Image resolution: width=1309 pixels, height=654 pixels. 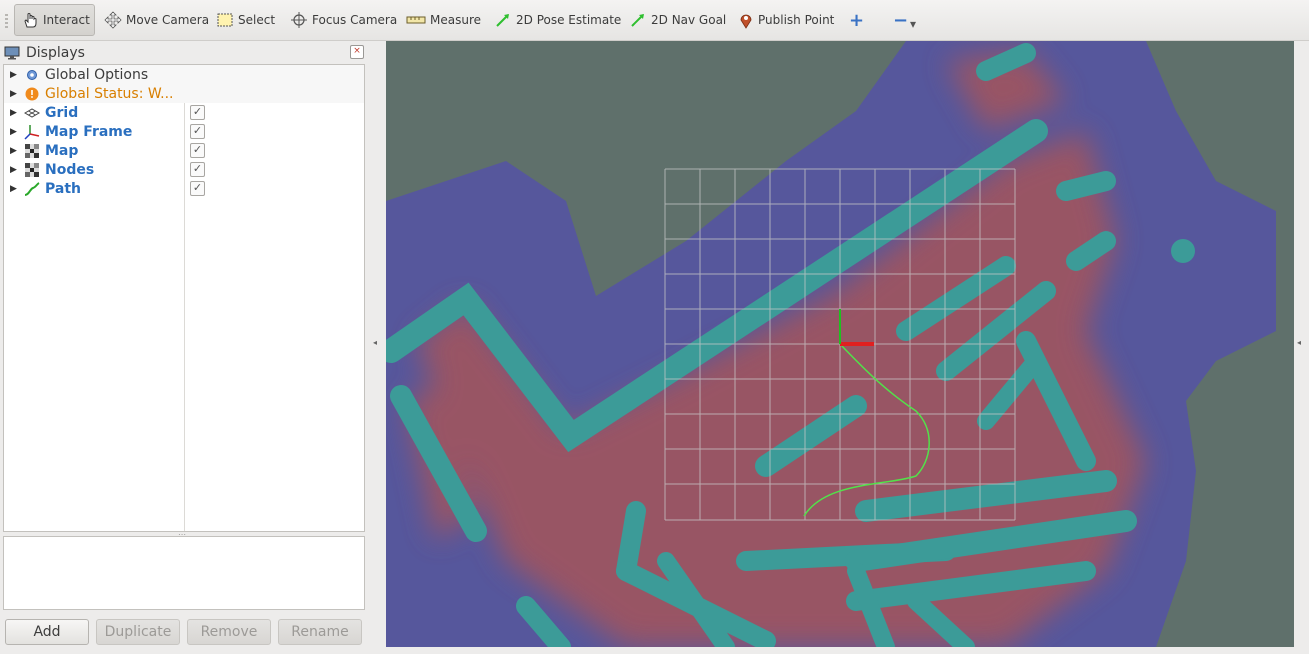 What do you see at coordinates (30, 20) in the screenshot?
I see `hand-icon` at bounding box center [30, 20].